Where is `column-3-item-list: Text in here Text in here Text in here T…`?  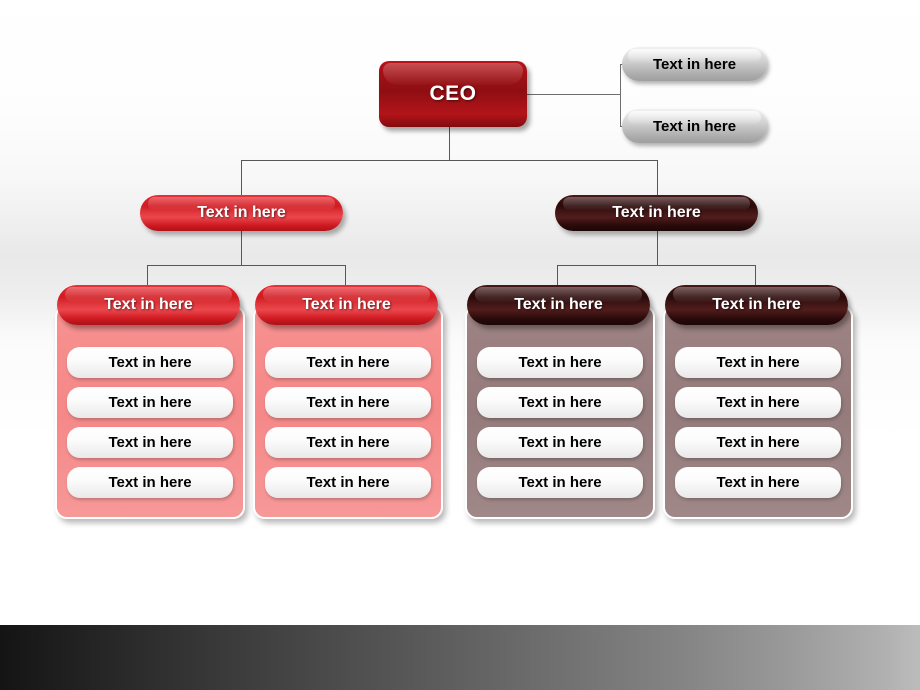 column-3-item-list: Text in here Text in here Text in here T… is located at coordinates (560, 427).